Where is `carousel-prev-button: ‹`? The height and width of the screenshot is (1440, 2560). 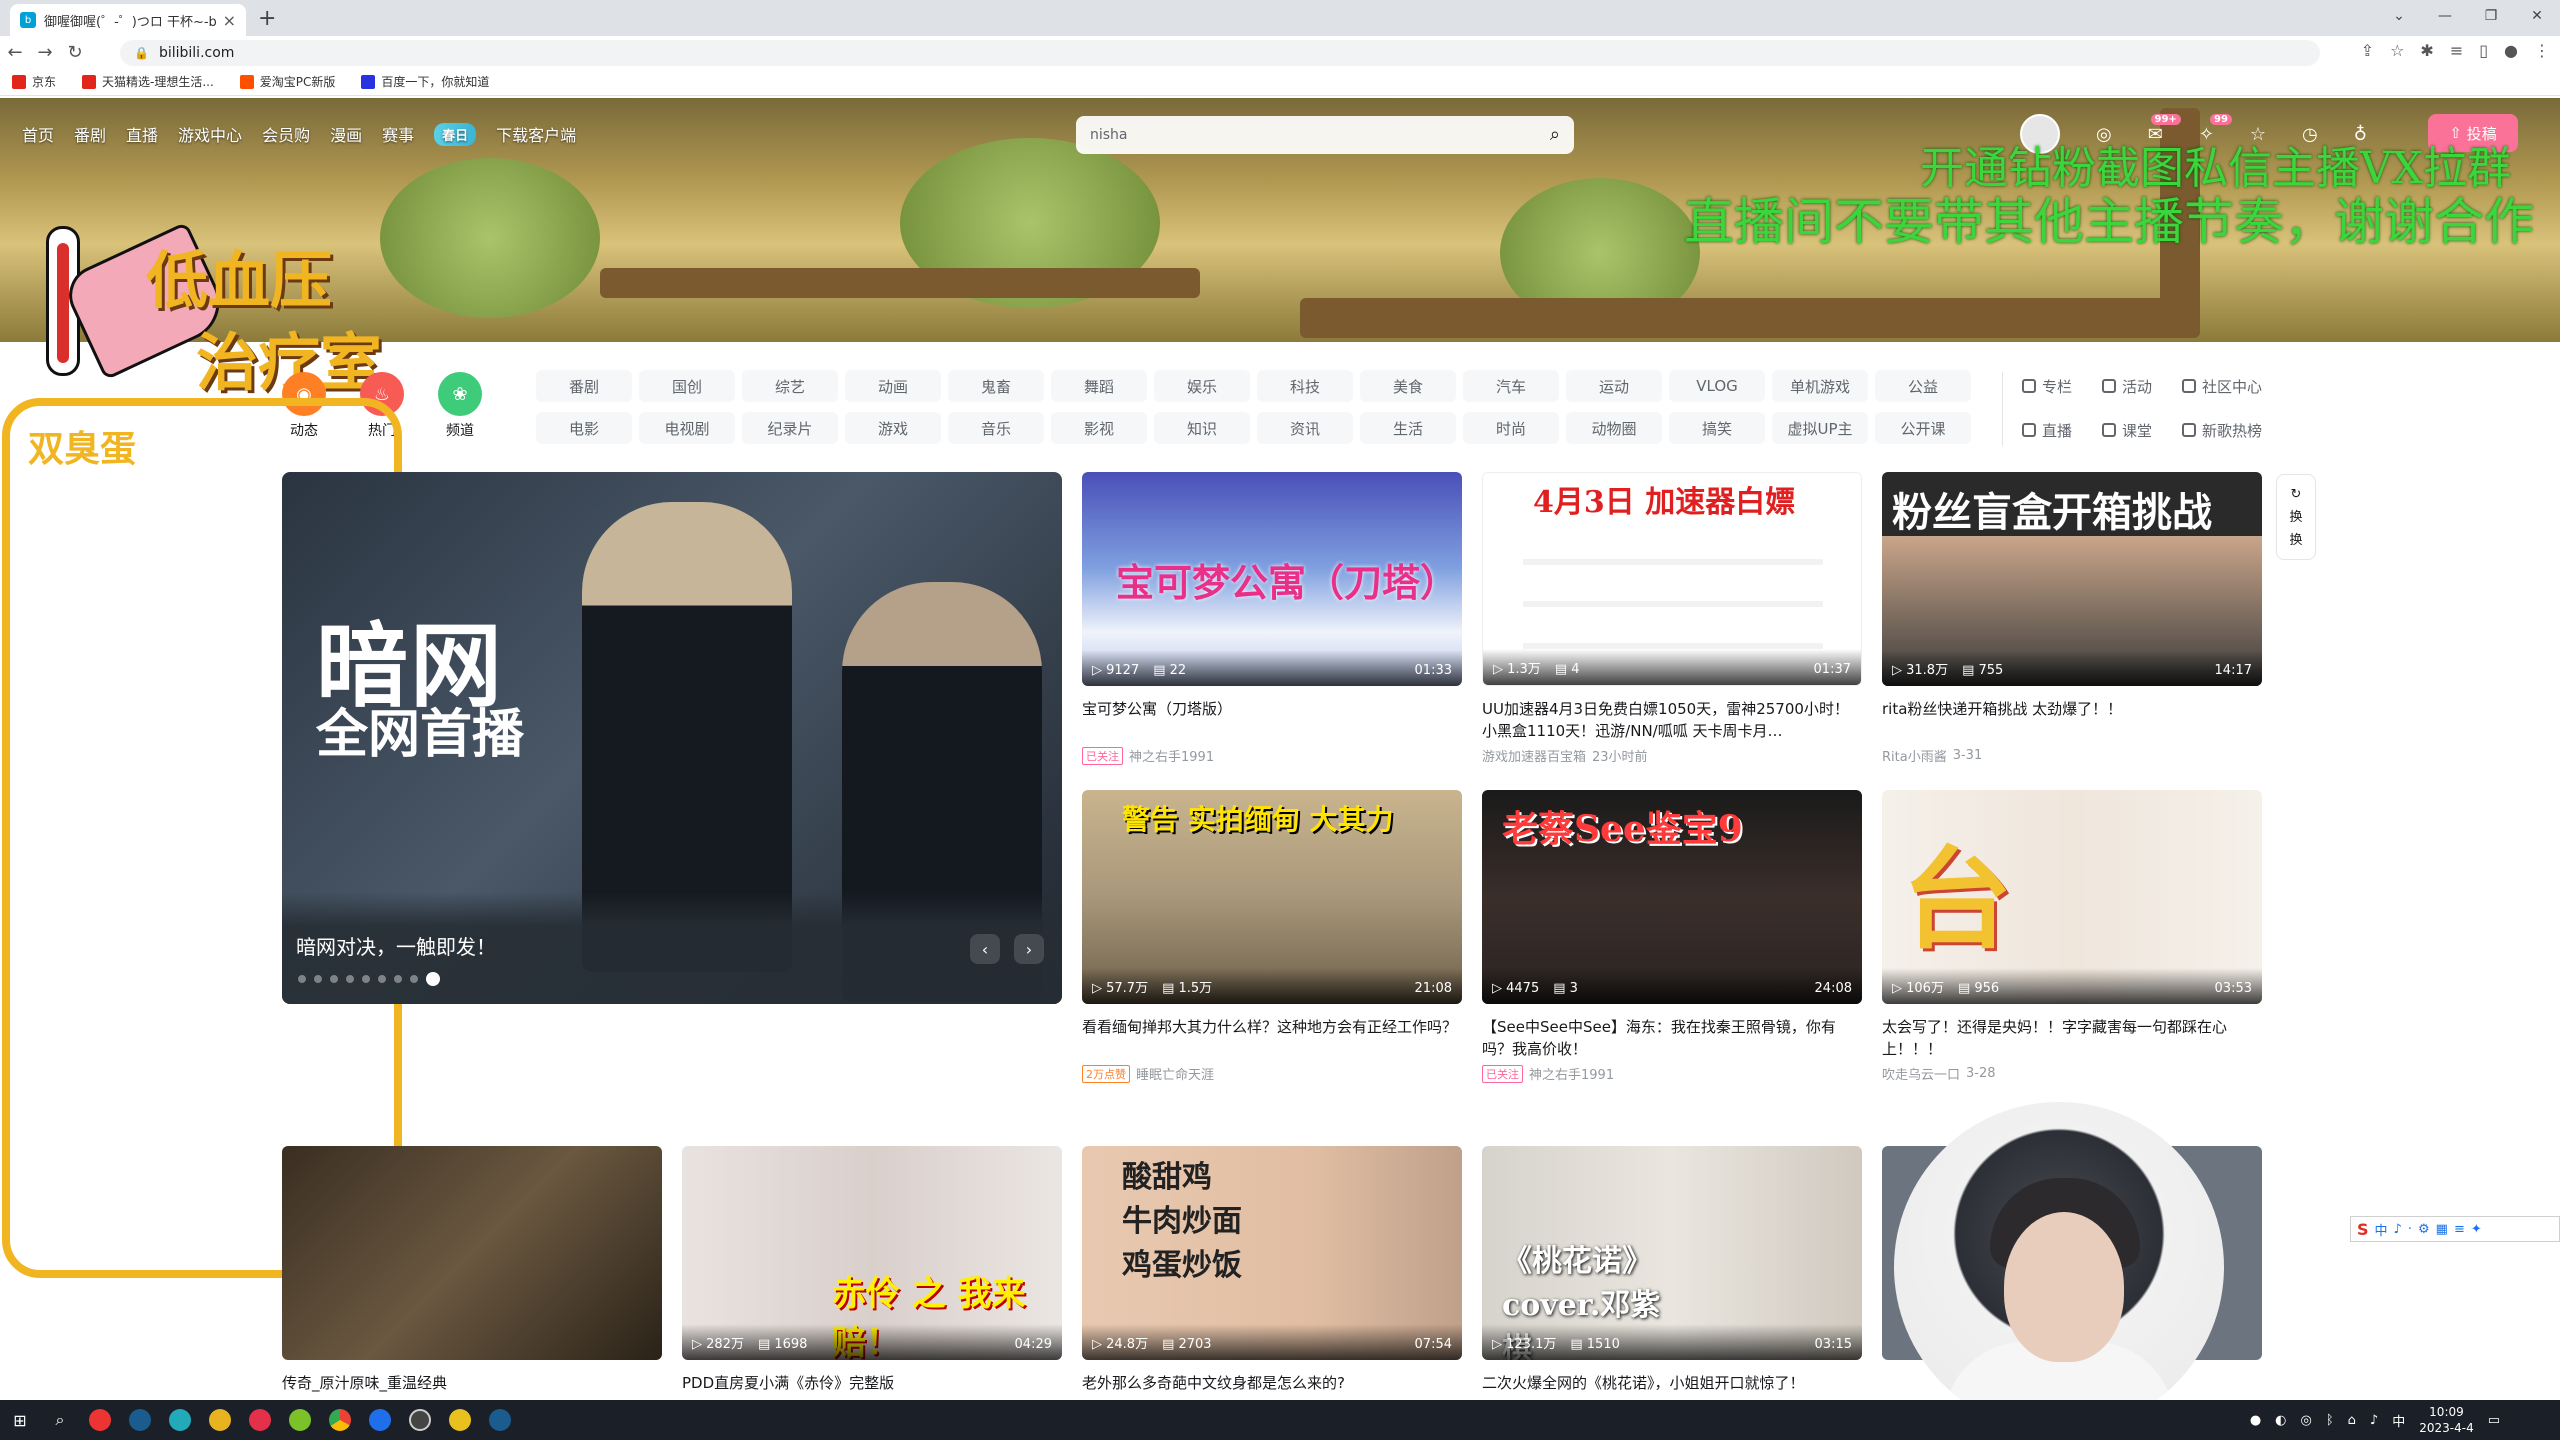
carousel-prev-button: ‹ is located at coordinates (985, 949).